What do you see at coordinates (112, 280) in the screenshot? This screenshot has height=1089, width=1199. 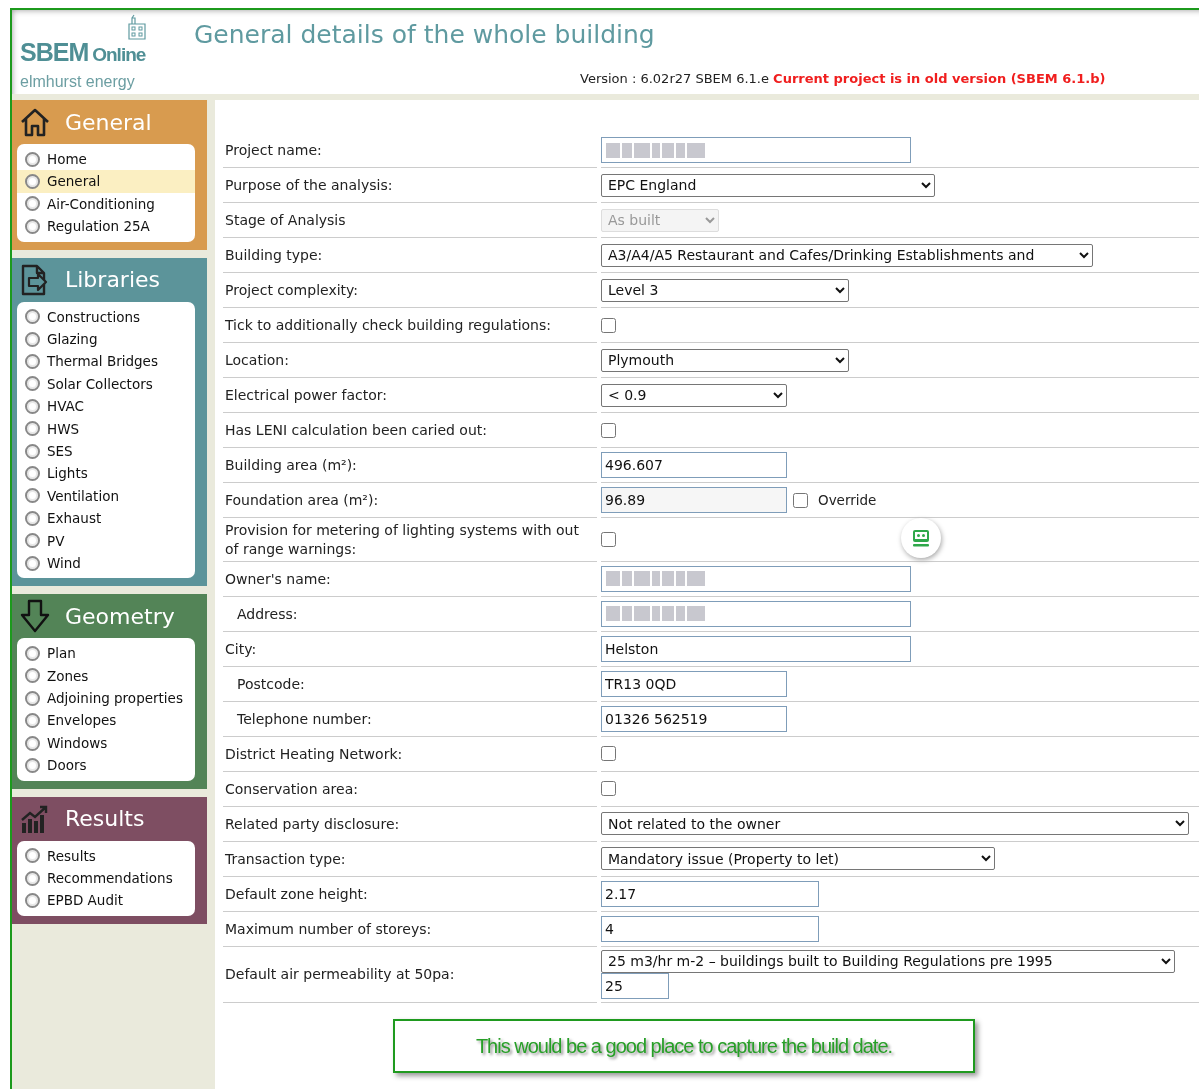 I see `section-title: Libraries` at bounding box center [112, 280].